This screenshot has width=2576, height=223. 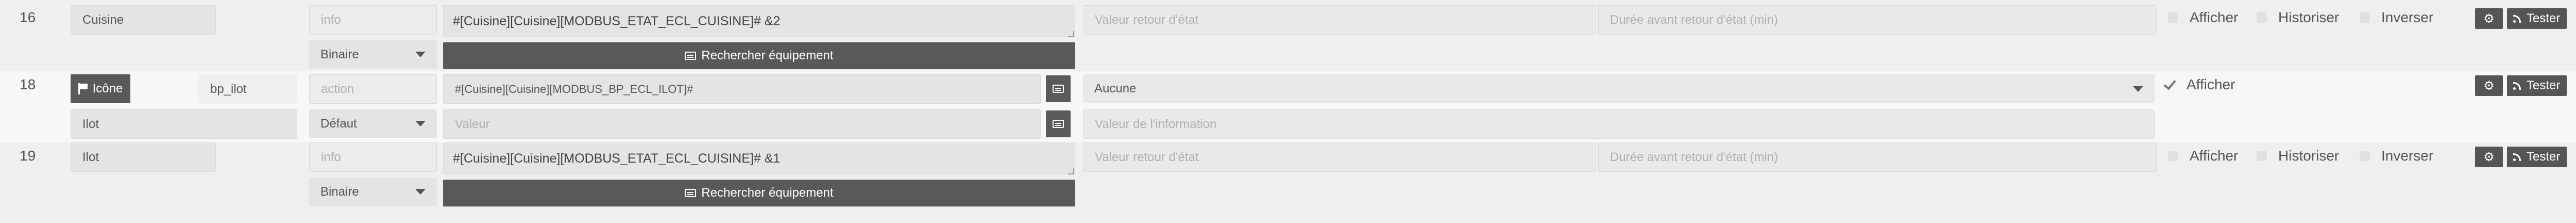 What do you see at coordinates (1115, 89) in the screenshot?
I see `linked-info-value: Aucune` at bounding box center [1115, 89].